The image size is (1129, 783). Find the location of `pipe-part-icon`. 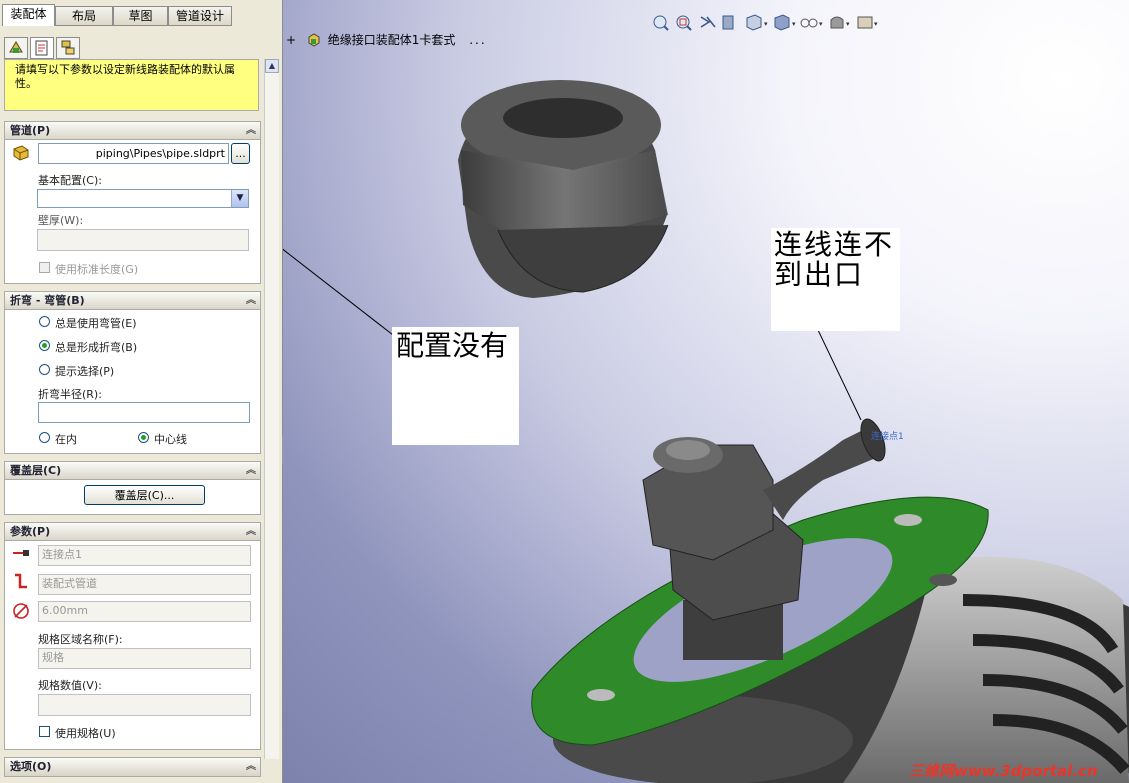

pipe-part-icon is located at coordinates (21, 153).